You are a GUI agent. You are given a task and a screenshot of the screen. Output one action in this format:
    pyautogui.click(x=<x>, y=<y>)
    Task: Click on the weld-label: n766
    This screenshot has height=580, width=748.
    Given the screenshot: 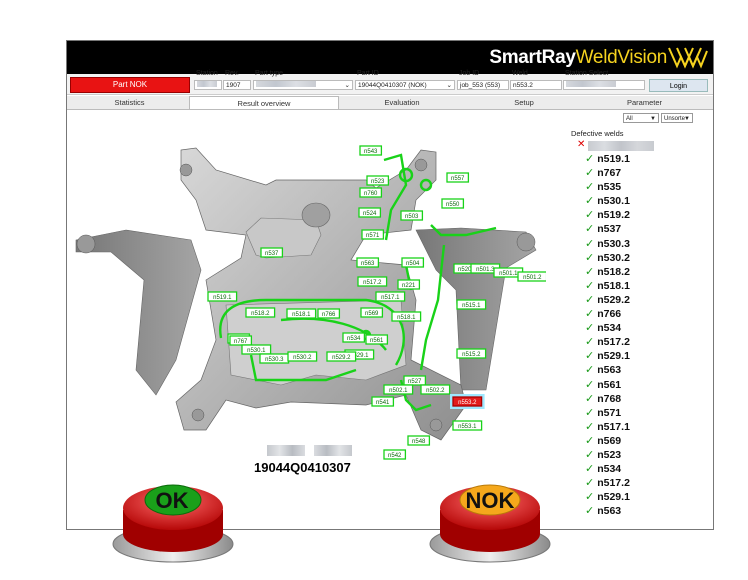 What is the action you would take?
    pyautogui.click(x=329, y=313)
    